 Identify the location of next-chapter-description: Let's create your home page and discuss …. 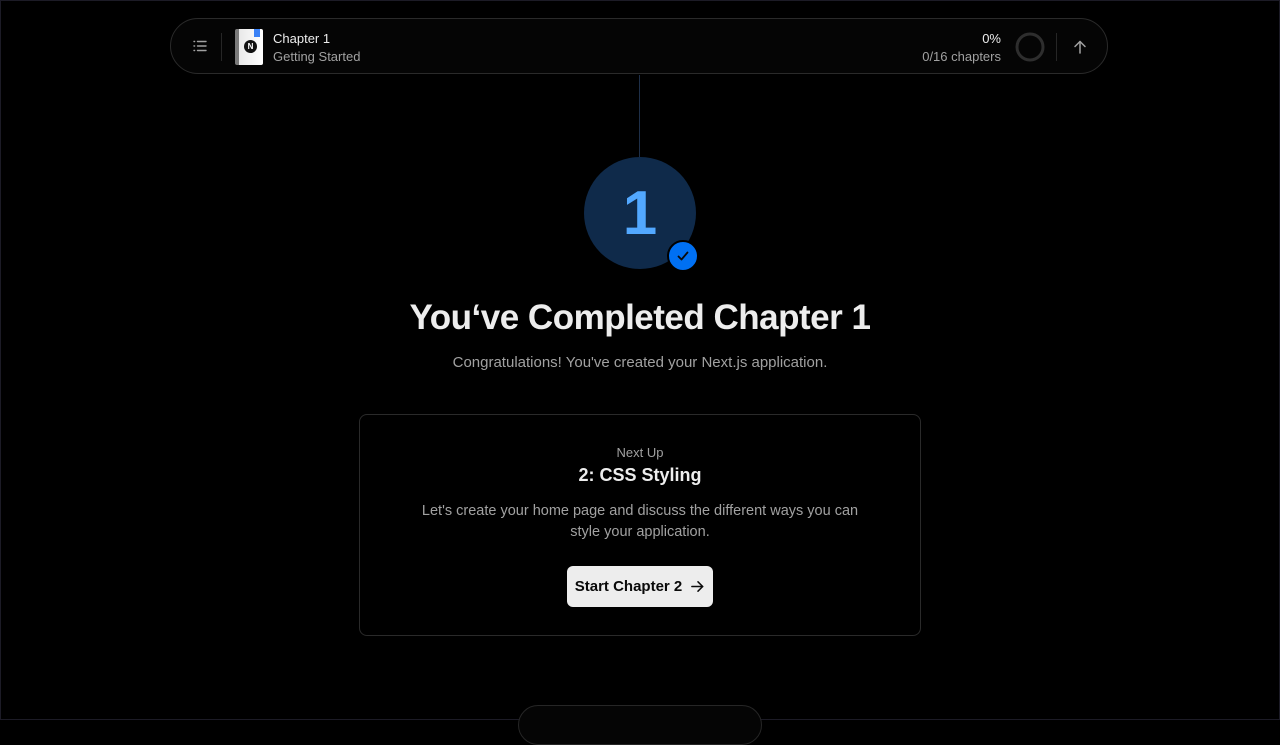
(640, 521).